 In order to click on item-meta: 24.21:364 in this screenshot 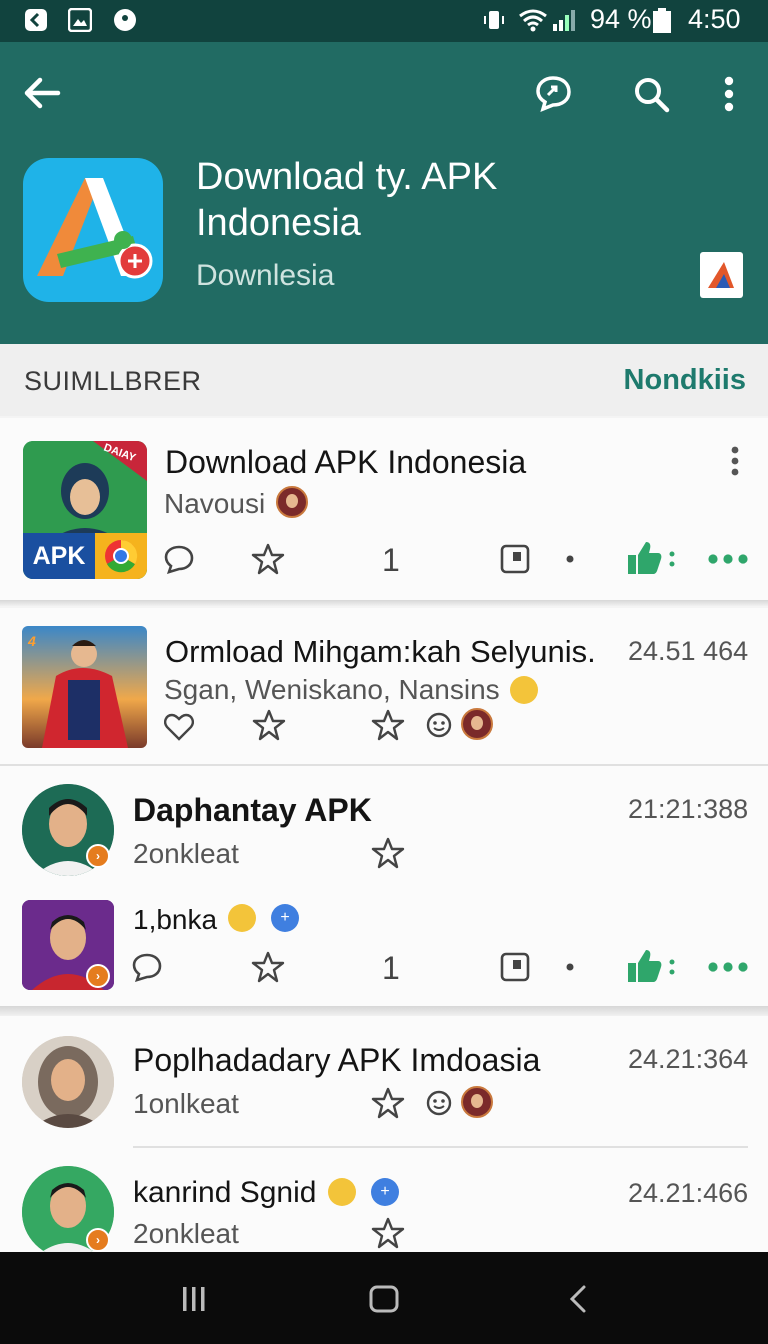, I will do `click(688, 1059)`.